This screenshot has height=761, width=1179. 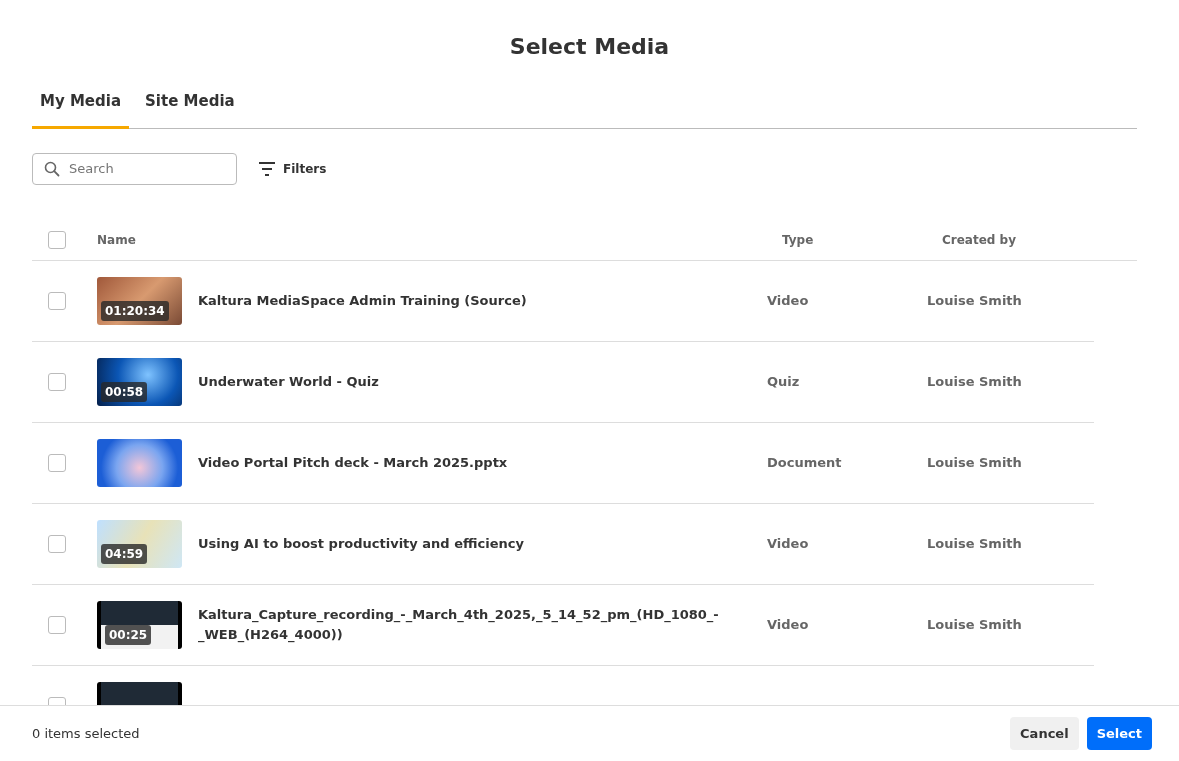 What do you see at coordinates (134, 168) in the screenshot?
I see `search-field: Search` at bounding box center [134, 168].